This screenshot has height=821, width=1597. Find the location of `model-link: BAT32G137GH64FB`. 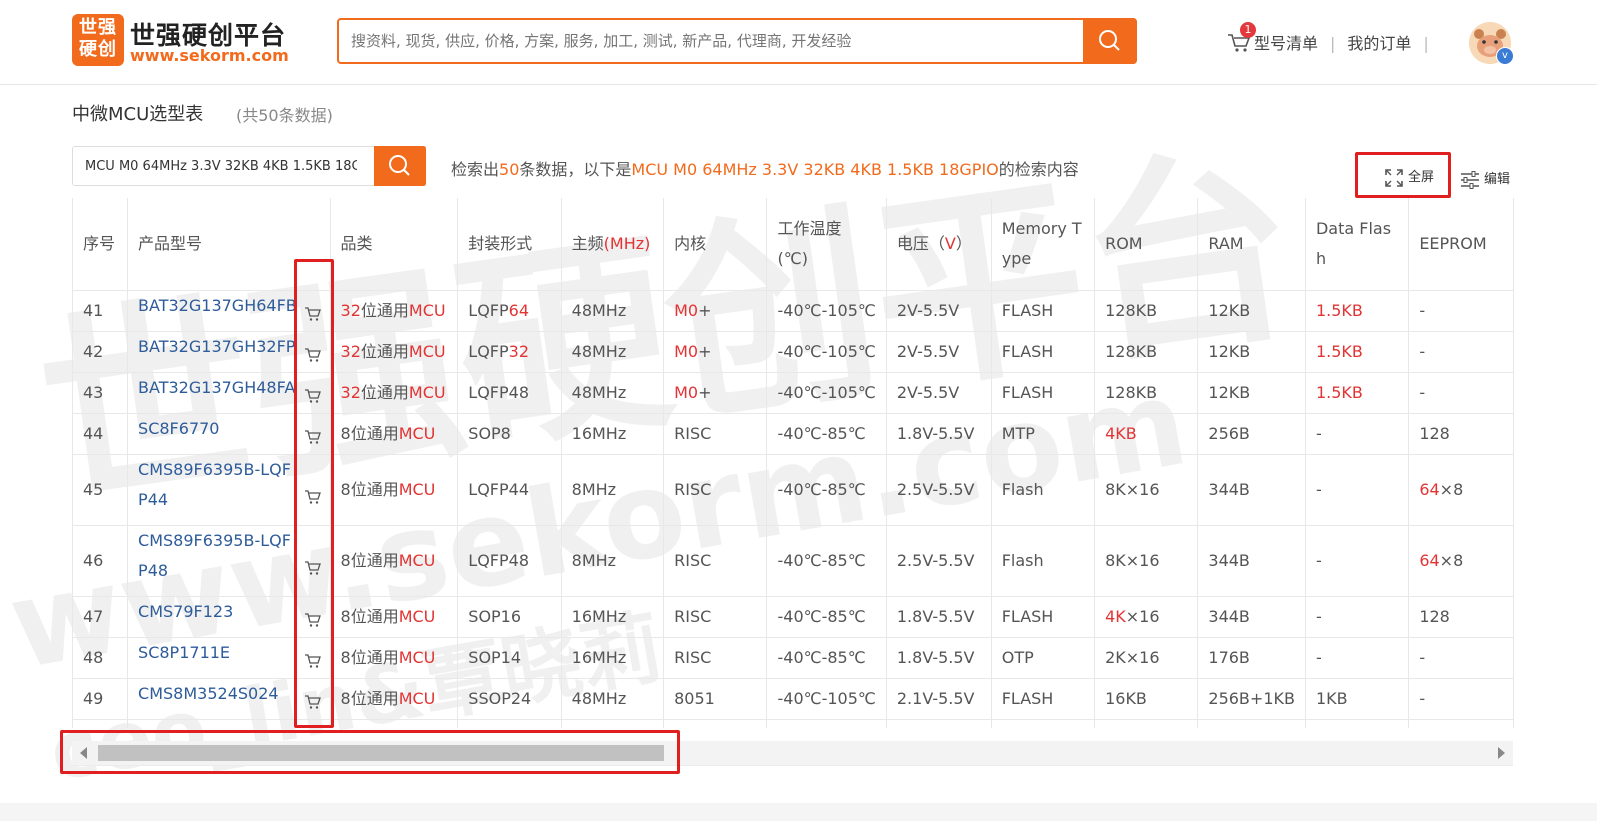

model-link: BAT32G137GH64FB is located at coordinates (218, 306).